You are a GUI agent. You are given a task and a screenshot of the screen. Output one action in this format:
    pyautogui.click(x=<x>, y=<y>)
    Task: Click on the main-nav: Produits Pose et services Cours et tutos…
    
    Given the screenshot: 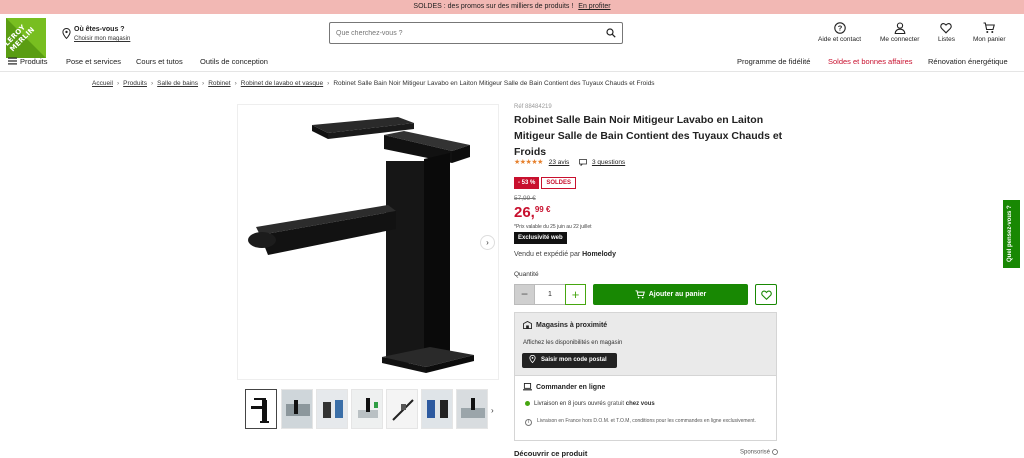 What is the action you would take?
    pyautogui.click(x=512, y=62)
    